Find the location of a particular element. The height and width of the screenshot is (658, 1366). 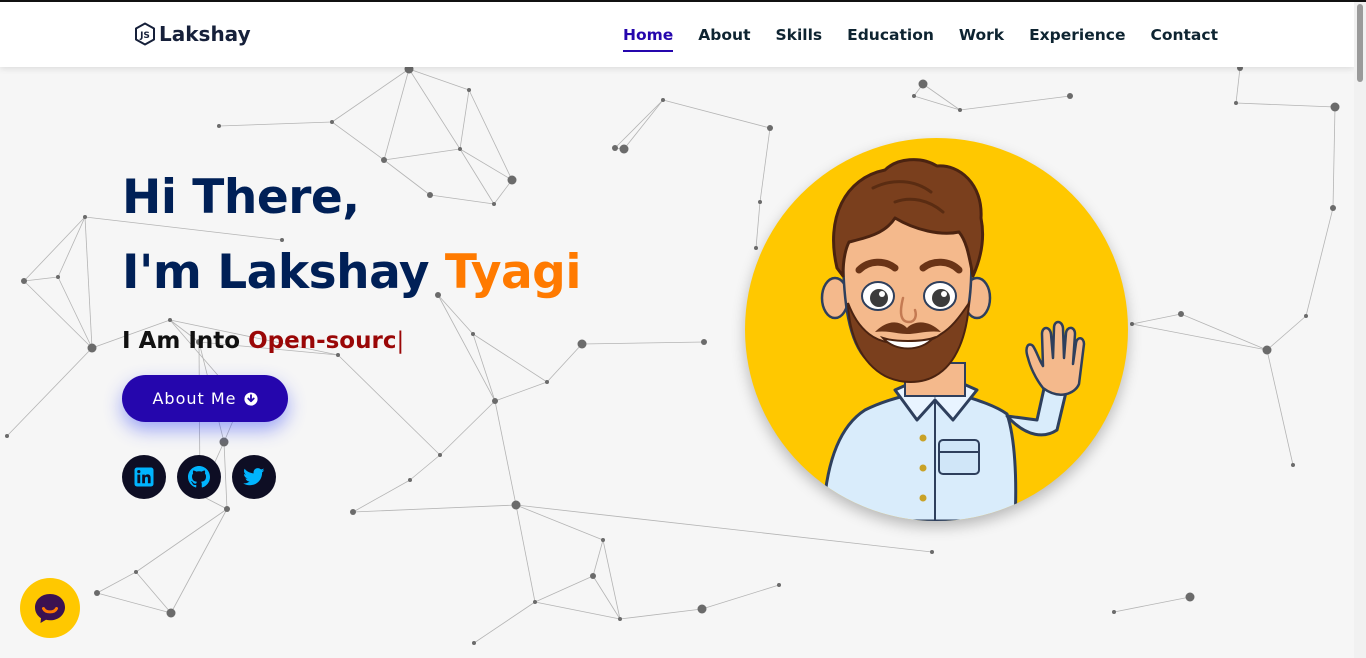

twitter-icon is located at coordinates (254, 477).